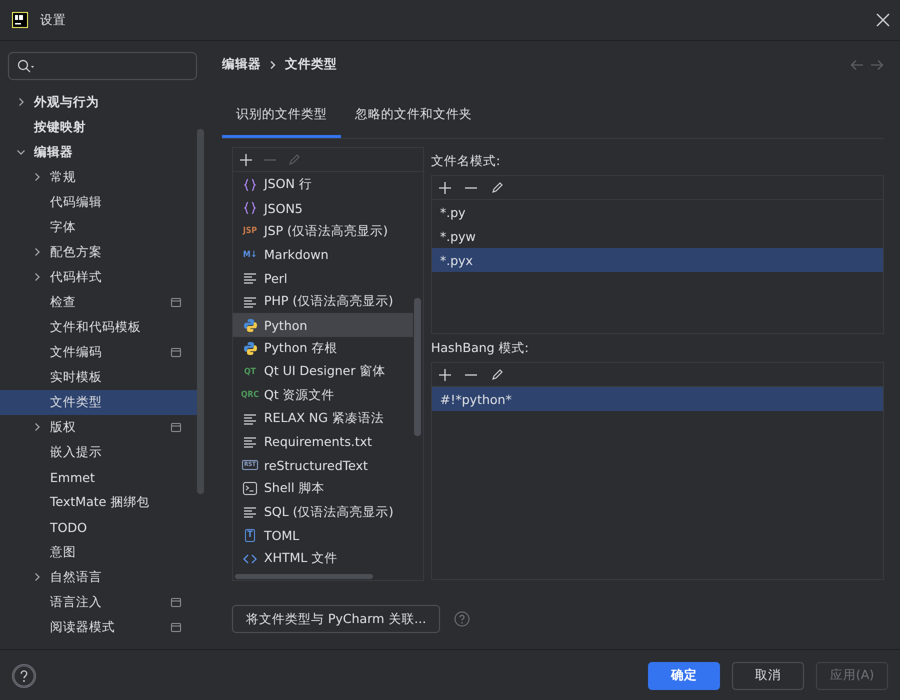 This screenshot has width=900, height=700. I want to click on sidebar-item: 版权, so click(98, 427).